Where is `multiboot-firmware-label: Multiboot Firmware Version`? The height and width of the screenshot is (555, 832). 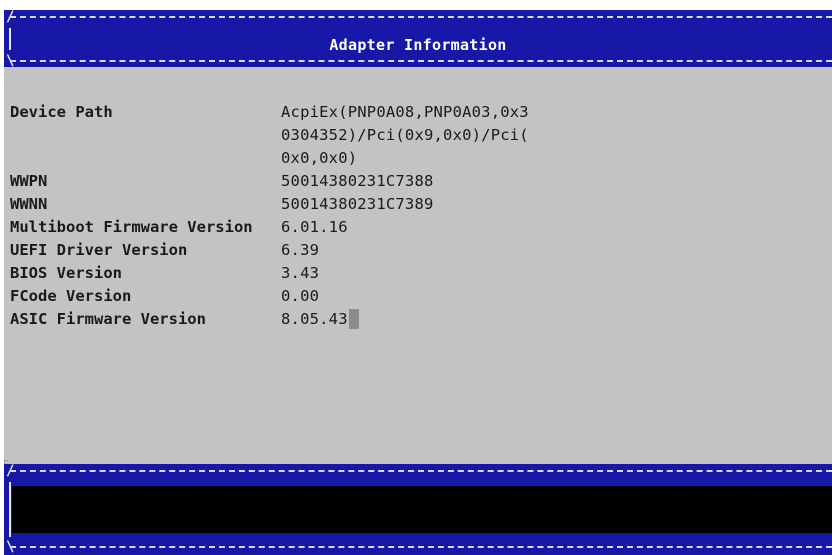
multiboot-firmware-label: Multiboot Firmware Version is located at coordinates (131, 227).